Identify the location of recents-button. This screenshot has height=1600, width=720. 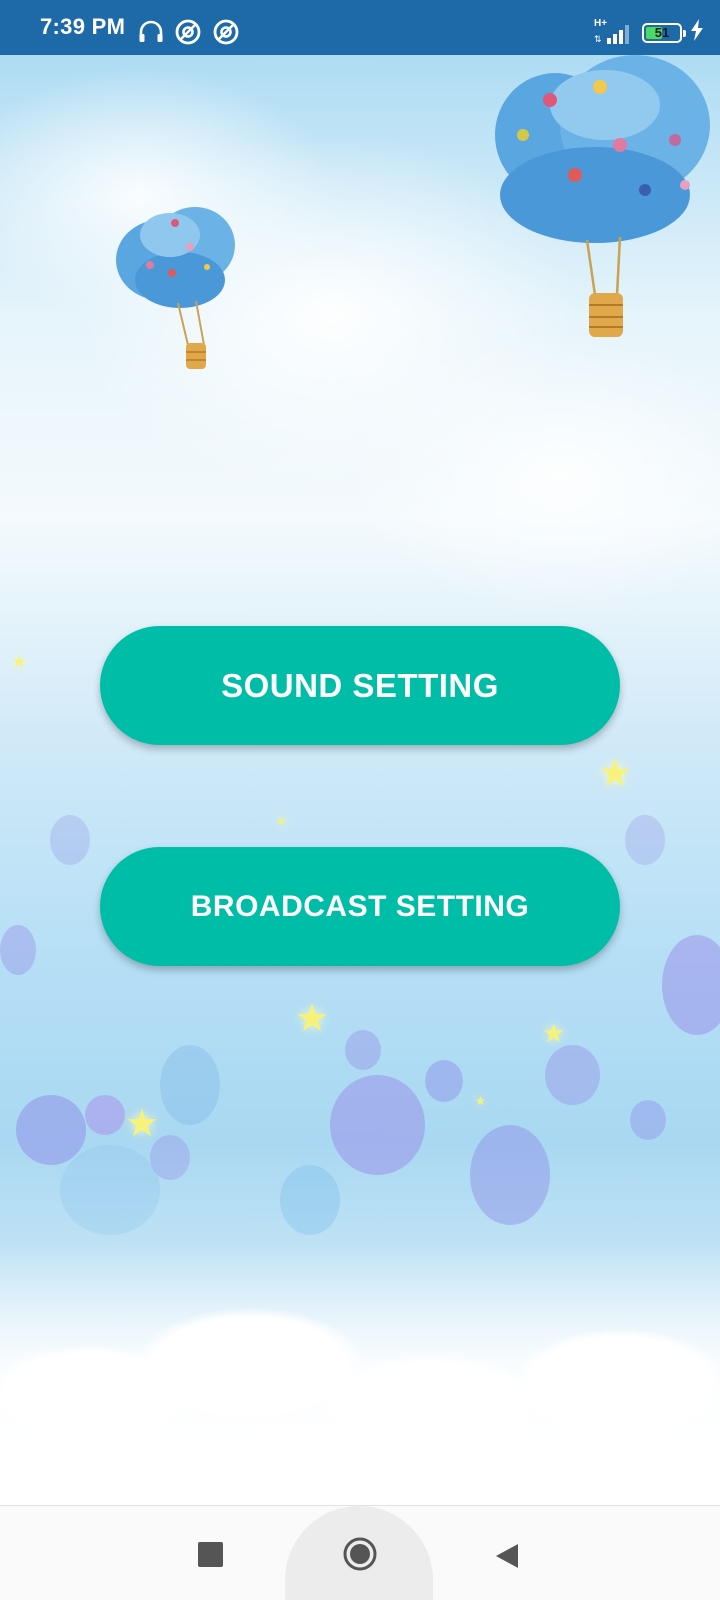
(210, 1554).